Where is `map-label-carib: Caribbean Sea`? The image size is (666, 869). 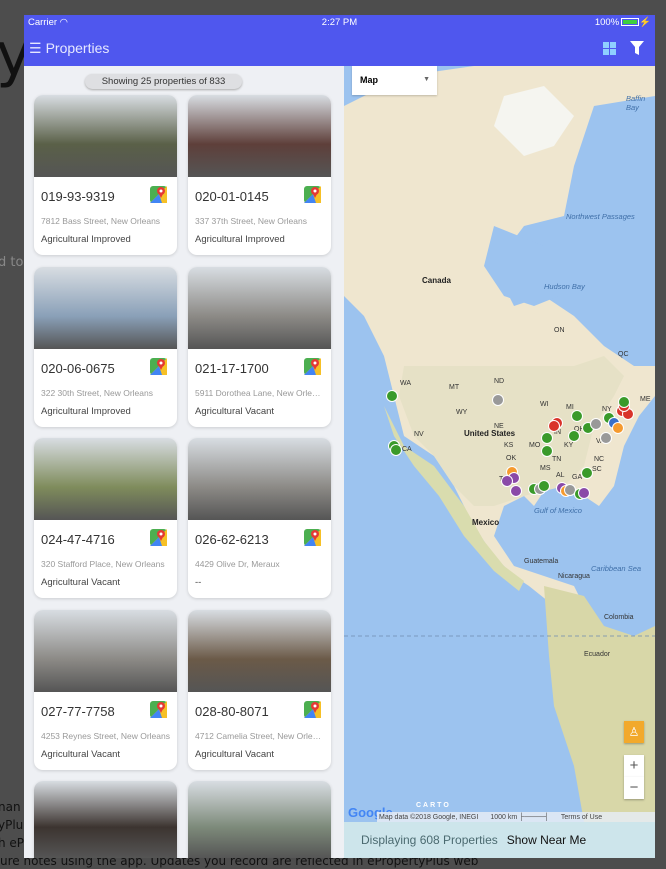 map-label-carib: Caribbean Sea is located at coordinates (616, 568).